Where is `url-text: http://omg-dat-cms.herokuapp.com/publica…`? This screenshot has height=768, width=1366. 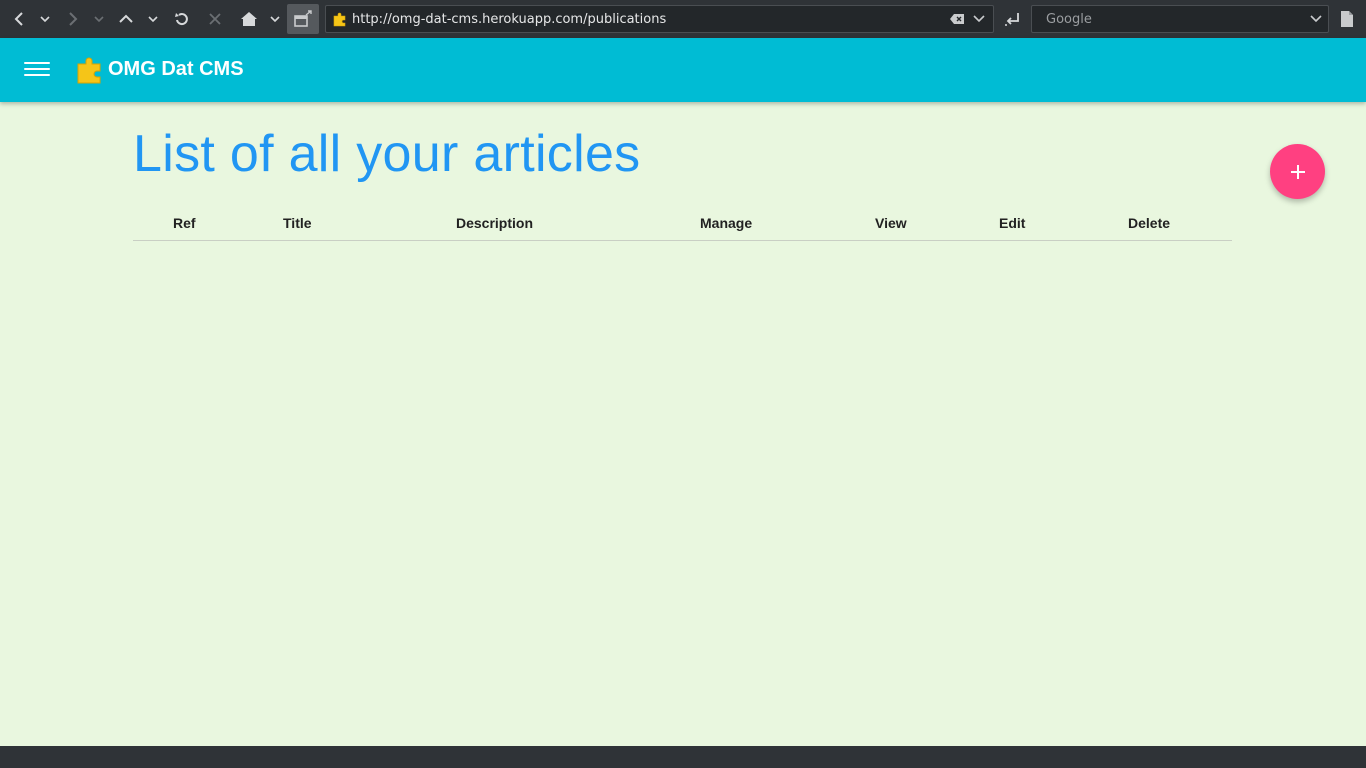
url-text: http://omg-dat-cms.herokuapp.com/publica… is located at coordinates (650, 19).